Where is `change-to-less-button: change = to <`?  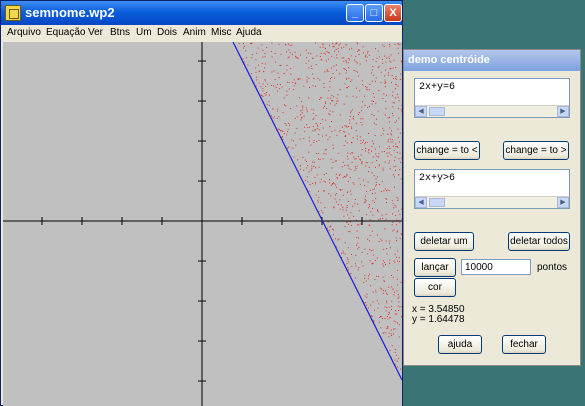 change-to-less-button: change = to < is located at coordinates (447, 150).